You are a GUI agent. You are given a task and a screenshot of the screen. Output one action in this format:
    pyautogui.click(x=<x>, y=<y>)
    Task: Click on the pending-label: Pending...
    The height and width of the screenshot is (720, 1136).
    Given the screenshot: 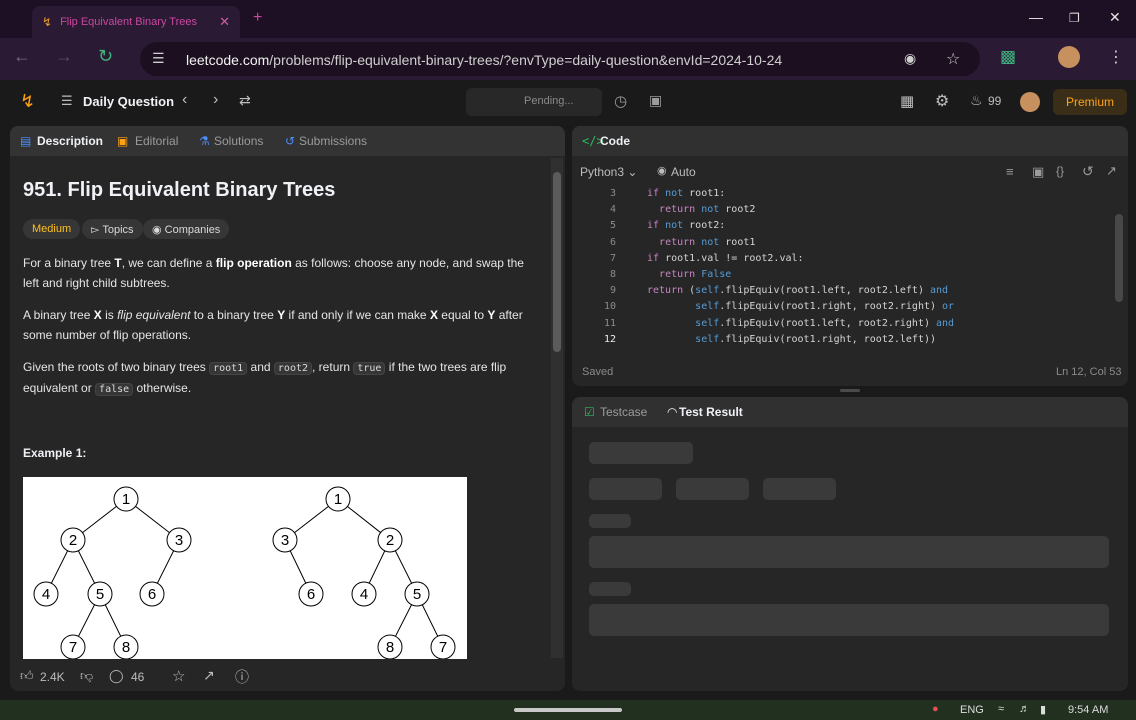 What is the action you would take?
    pyautogui.click(x=549, y=101)
    